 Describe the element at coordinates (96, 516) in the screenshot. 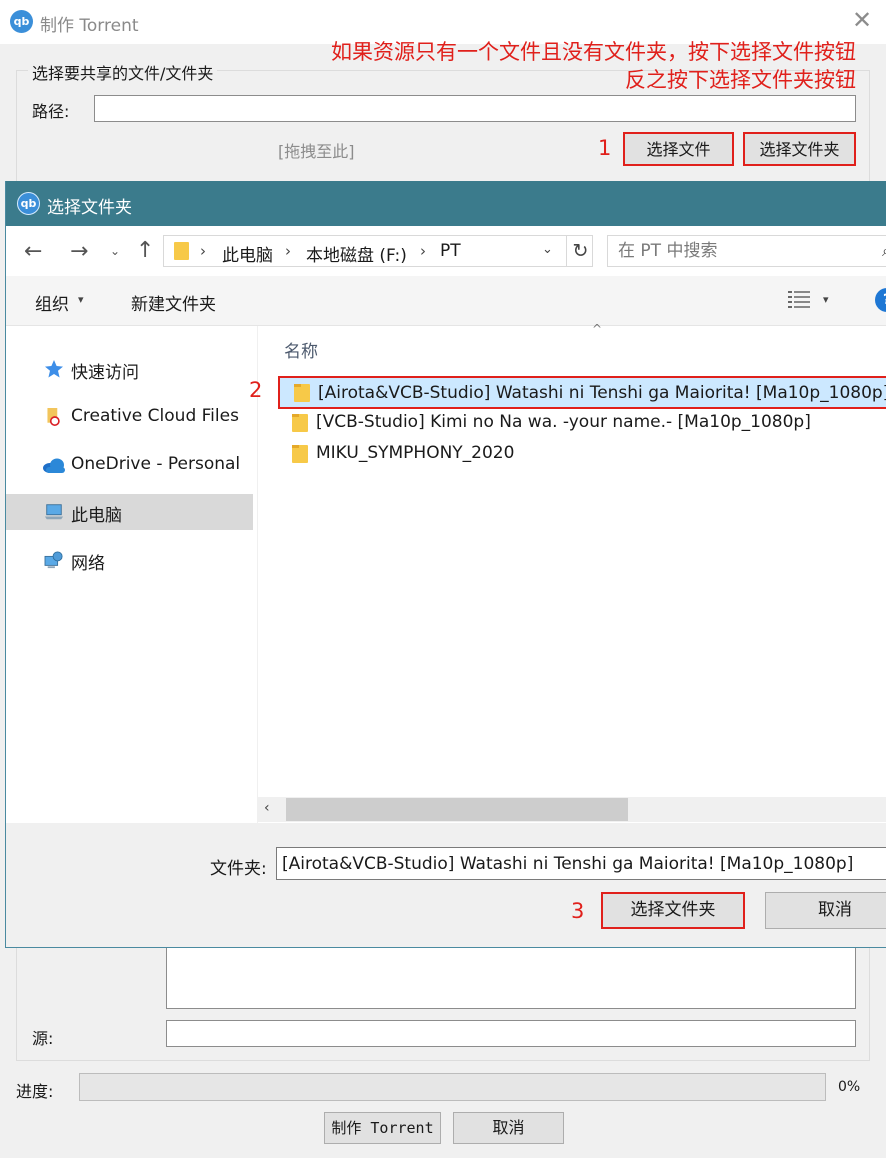

I see `sidebar-item-label: 此电脑` at that location.